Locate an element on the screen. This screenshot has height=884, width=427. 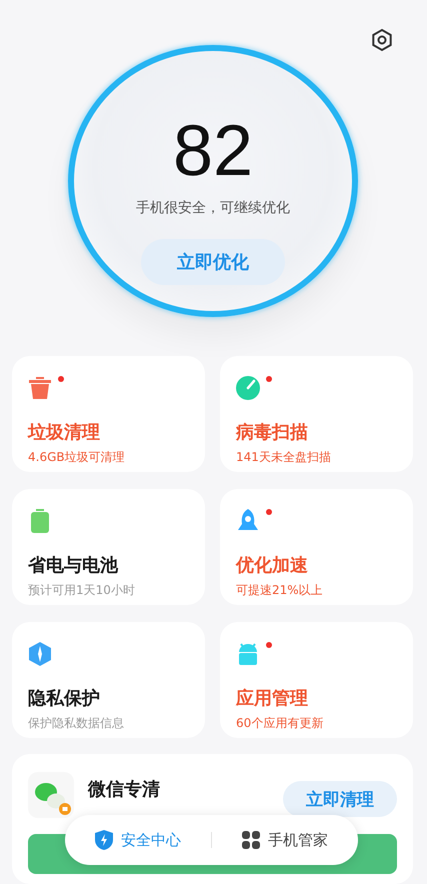
tool-card: 应用管理 60个应用有更新 is located at coordinates (316, 680).